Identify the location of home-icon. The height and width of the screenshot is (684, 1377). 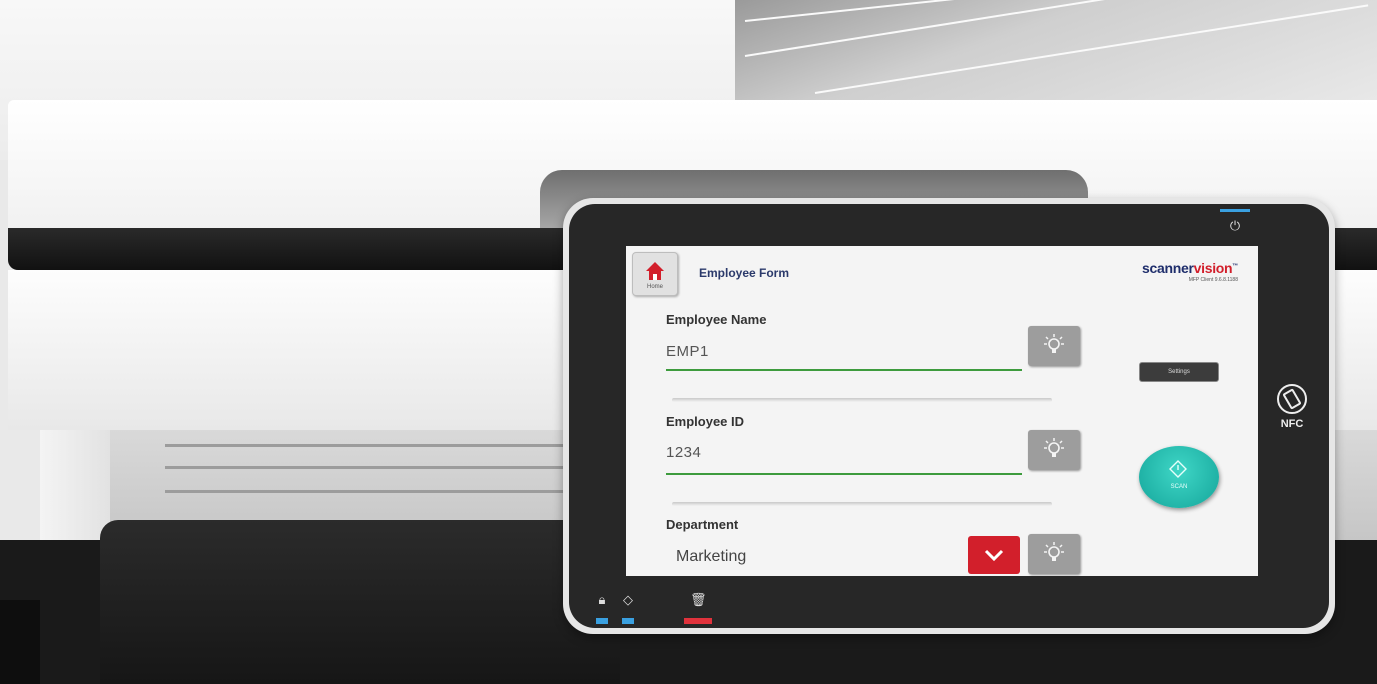
(655, 271).